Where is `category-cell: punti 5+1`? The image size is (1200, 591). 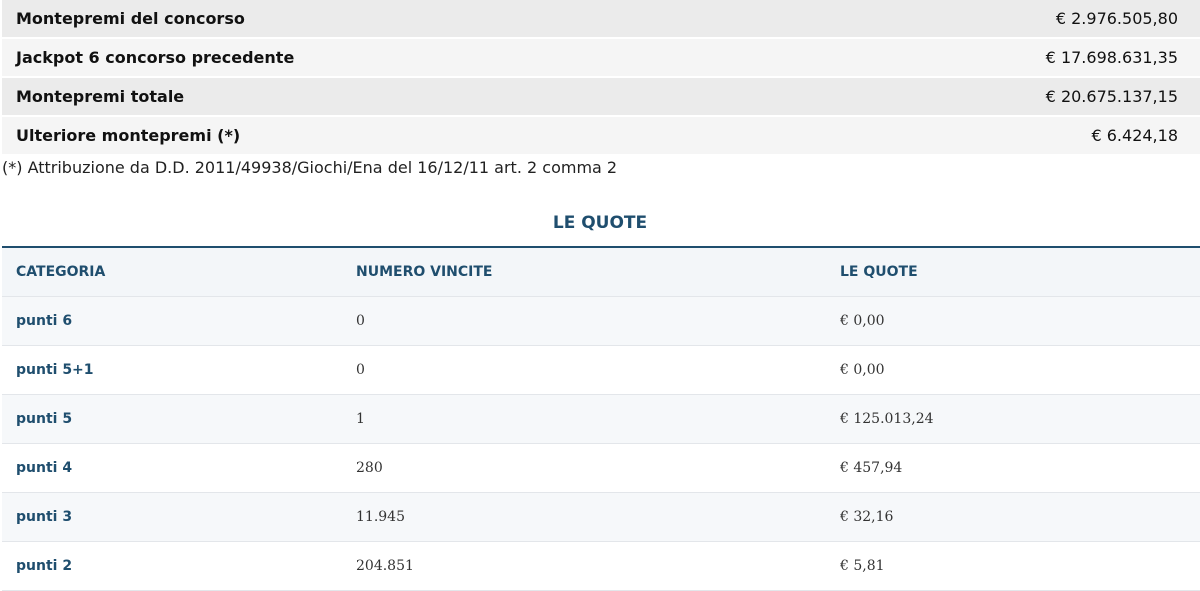 category-cell: punti 5+1 is located at coordinates (55, 370).